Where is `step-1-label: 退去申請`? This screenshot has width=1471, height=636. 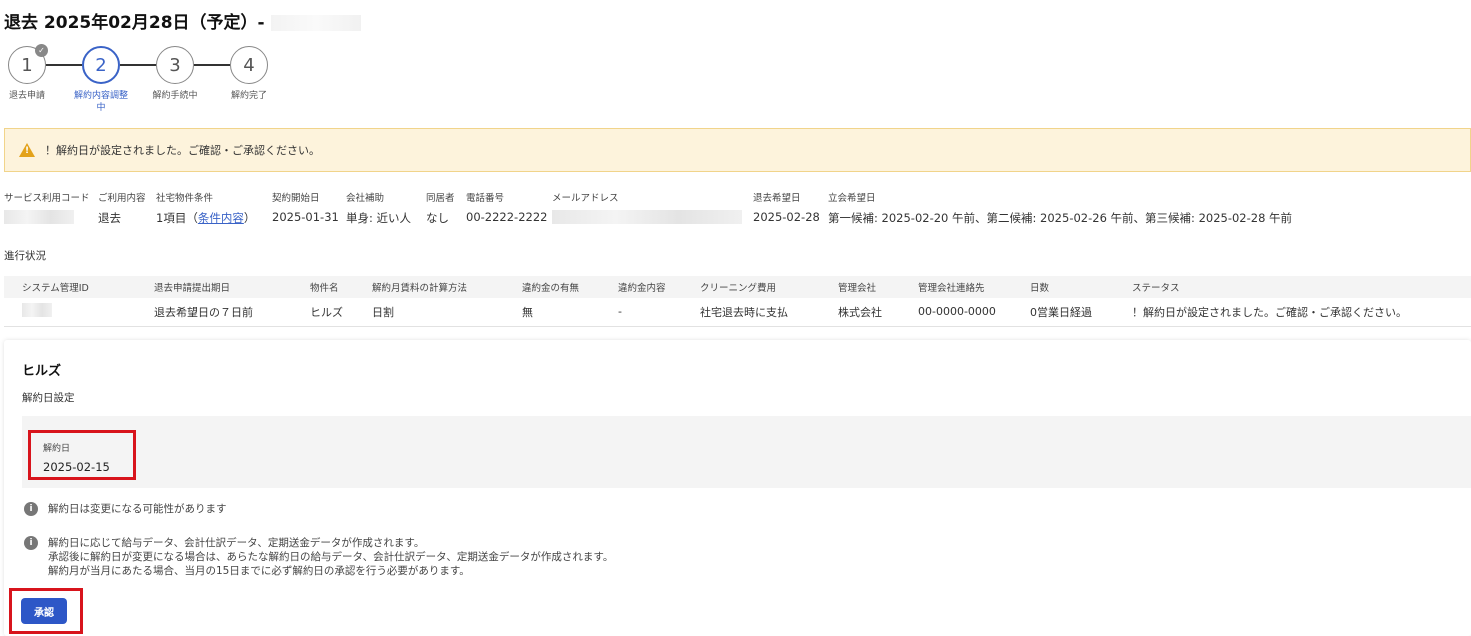 step-1-label: 退去申請 is located at coordinates (26, 96).